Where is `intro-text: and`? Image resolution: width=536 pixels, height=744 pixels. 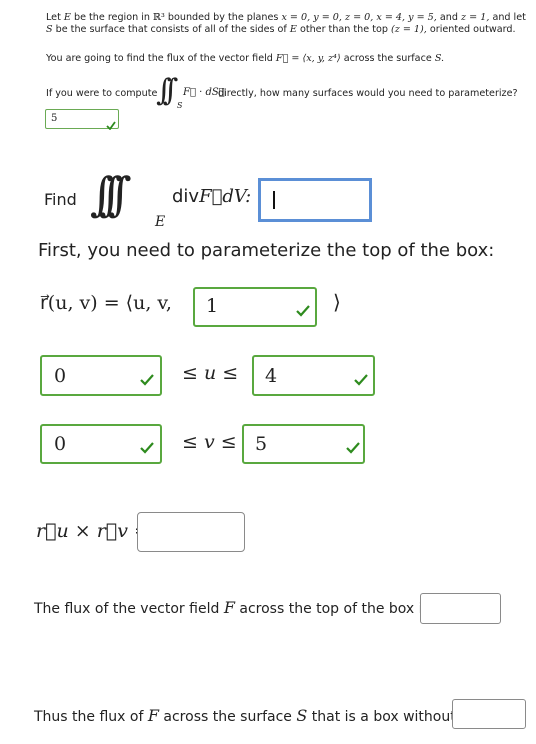
intro-text: and is located at coordinates (448, 17).